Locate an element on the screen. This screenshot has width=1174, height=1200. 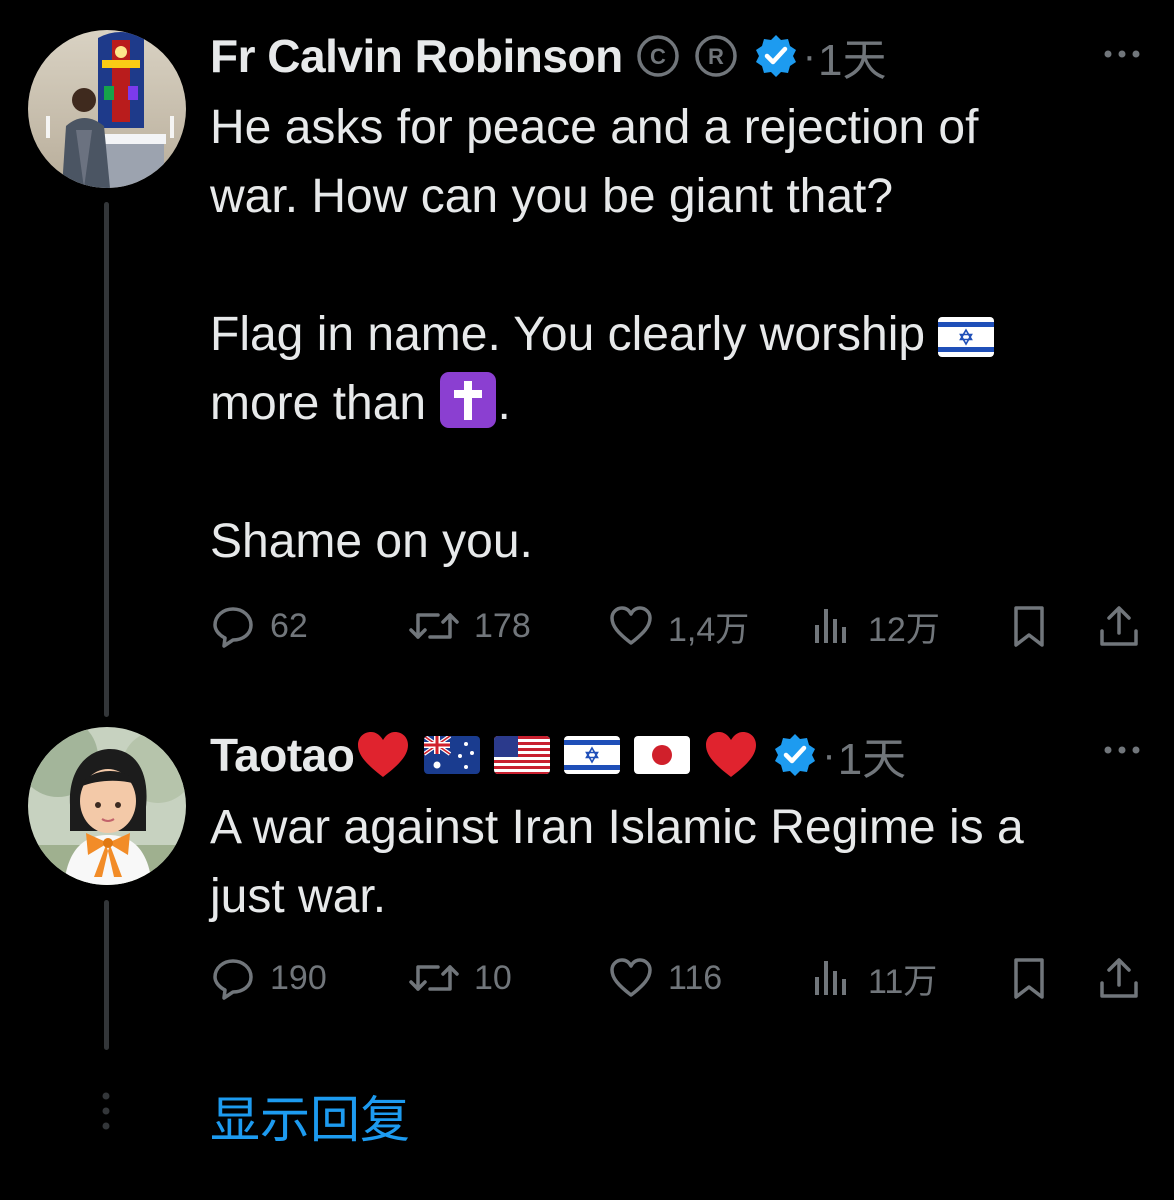
registered-badge-icon: R is located at coordinates (715, 56).